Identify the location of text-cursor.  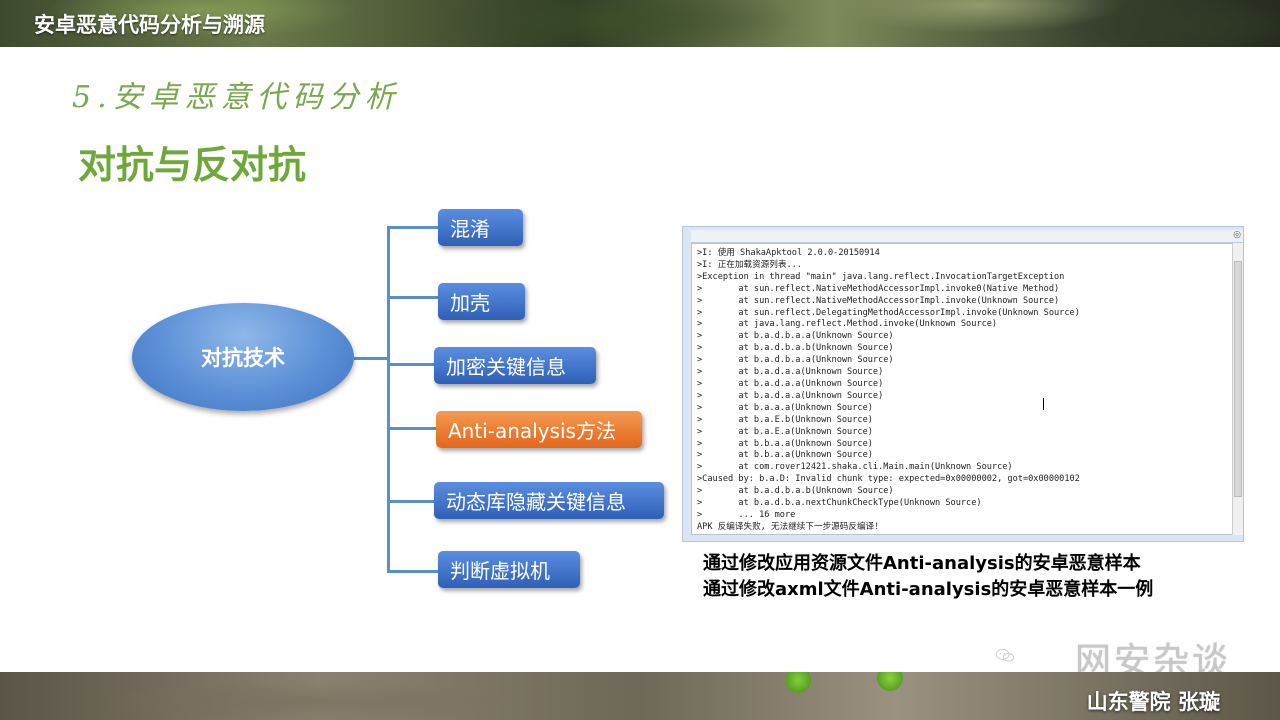
(1043, 404).